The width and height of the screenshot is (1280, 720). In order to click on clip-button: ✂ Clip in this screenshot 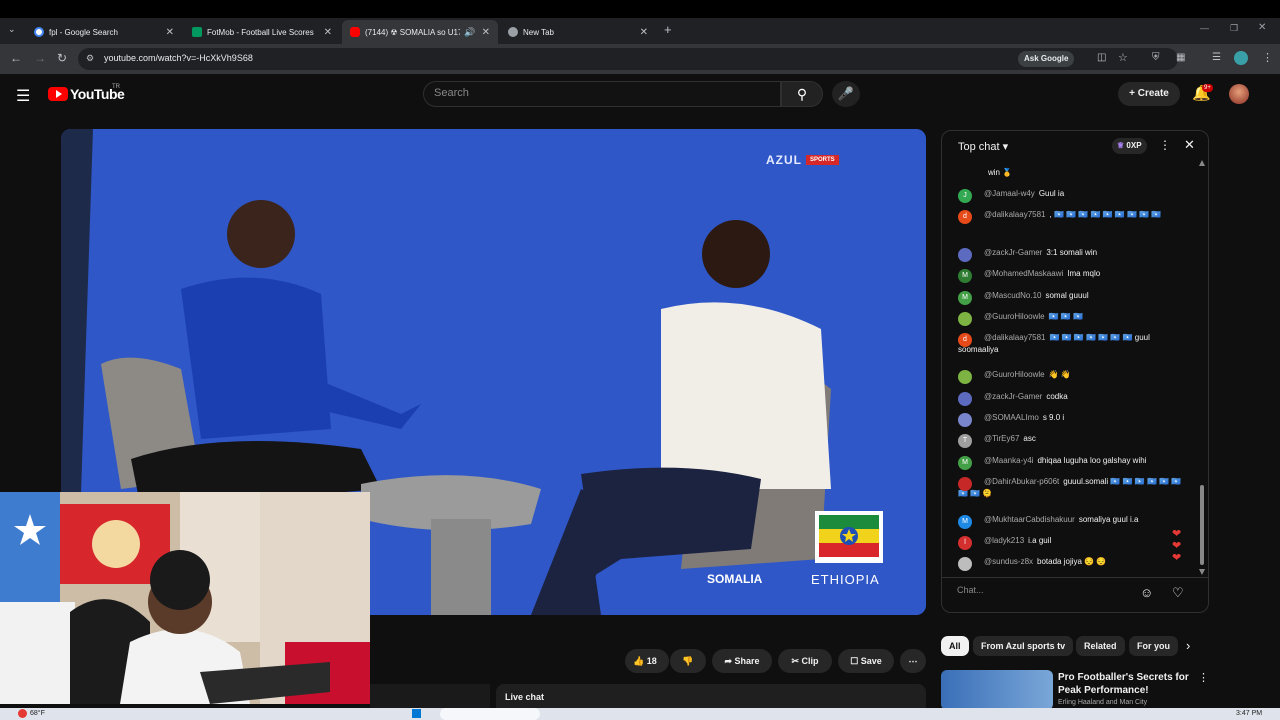, I will do `click(805, 661)`.